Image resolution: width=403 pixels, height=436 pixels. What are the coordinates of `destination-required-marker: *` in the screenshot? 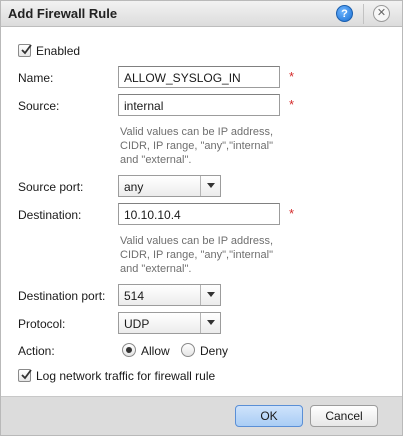 It's located at (292, 213).